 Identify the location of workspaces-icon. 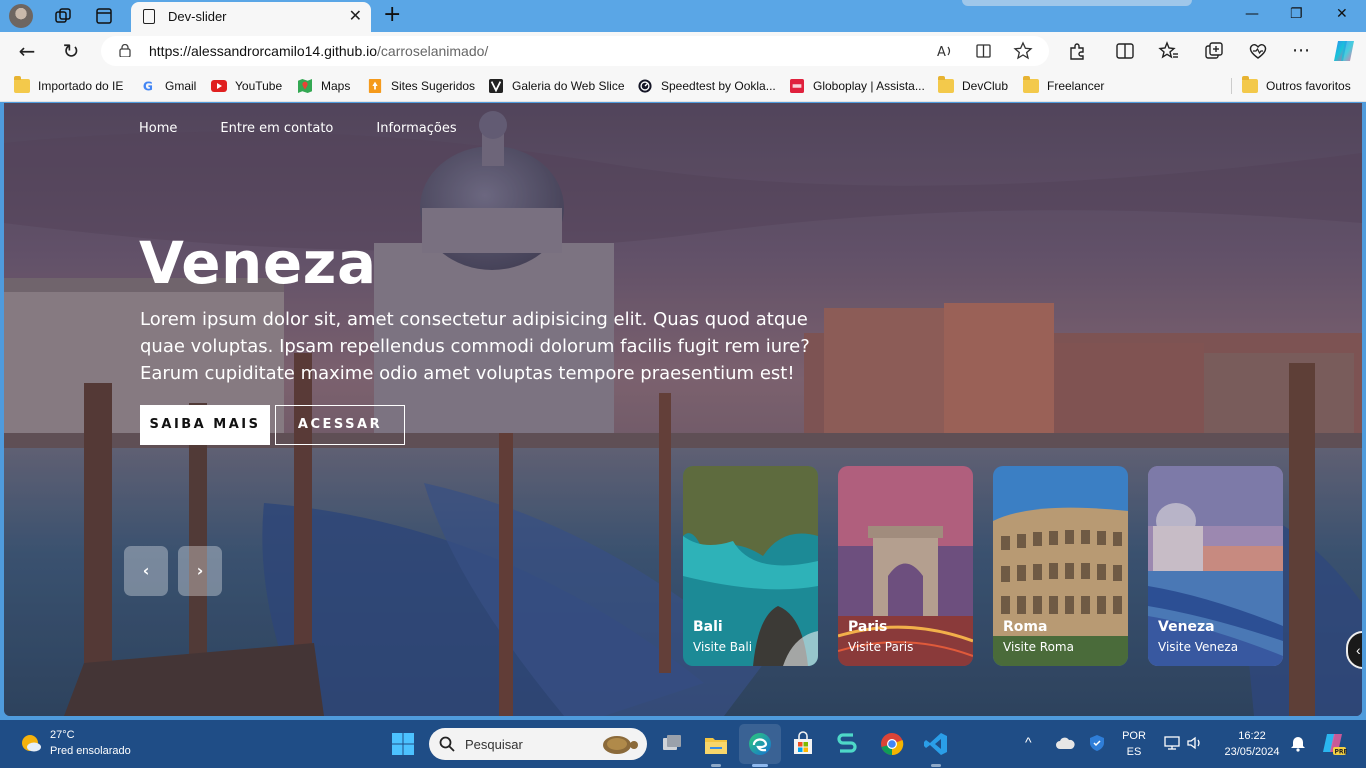
(63, 16).